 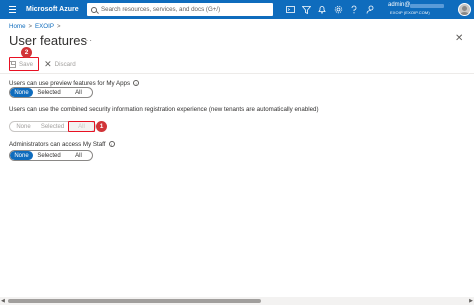 I want to click on save-highlight-box, so click(x=24, y=64).